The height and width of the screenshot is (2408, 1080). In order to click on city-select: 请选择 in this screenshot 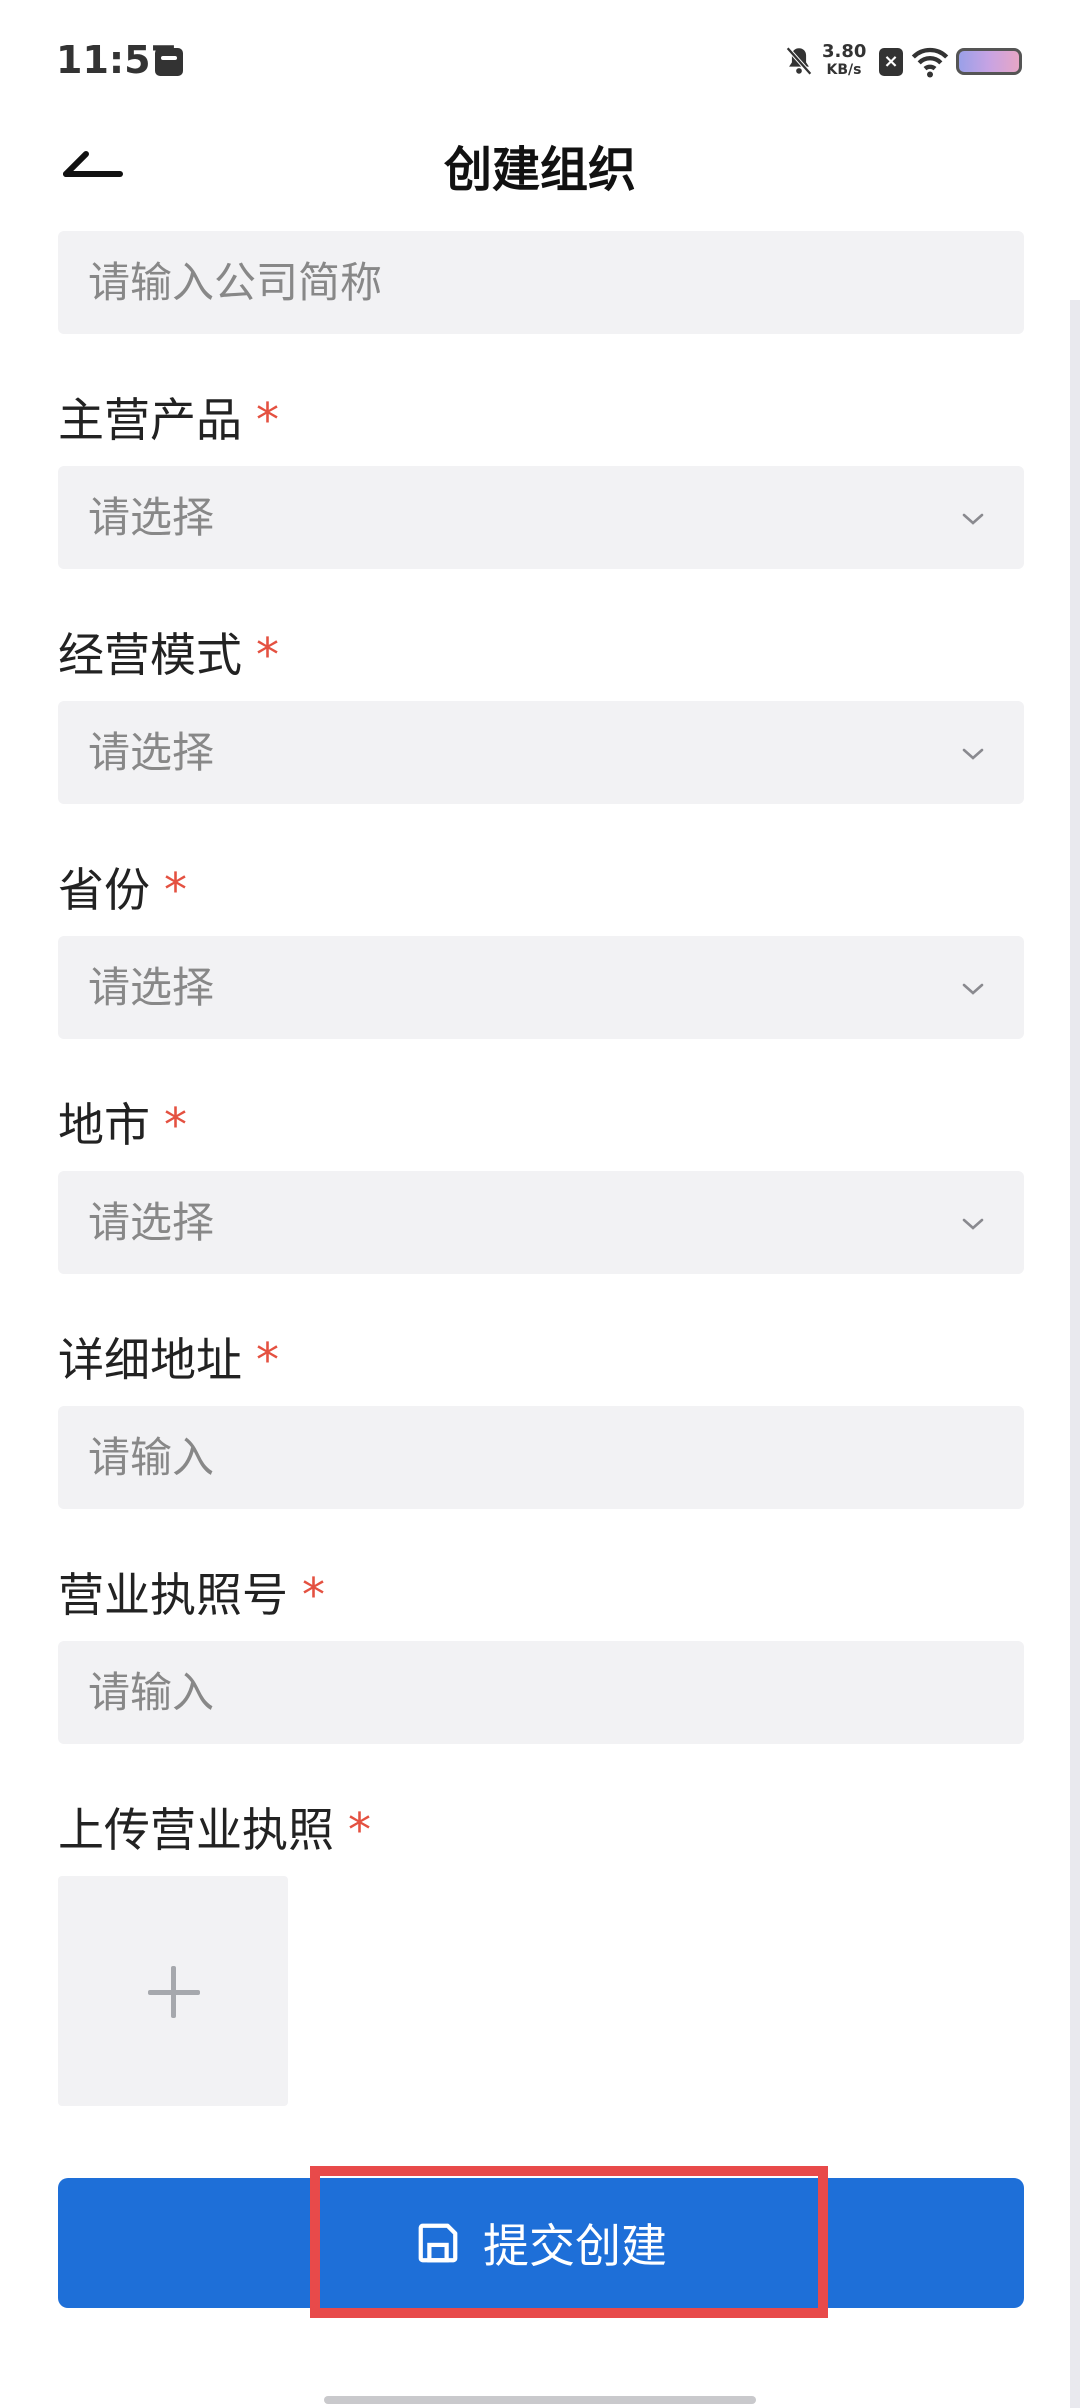, I will do `click(541, 1222)`.